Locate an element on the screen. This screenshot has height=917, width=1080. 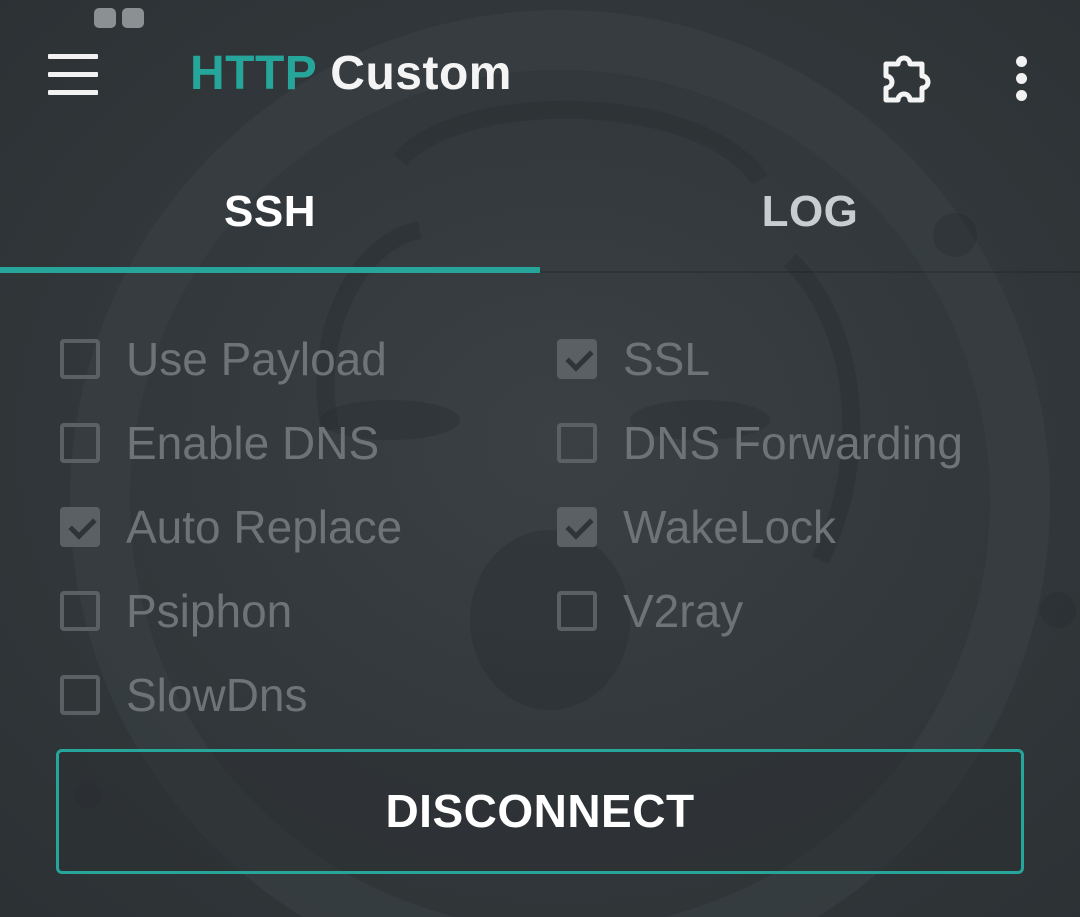
dns-forwarding-label: DNS Forwarding is located at coordinates (793, 443).